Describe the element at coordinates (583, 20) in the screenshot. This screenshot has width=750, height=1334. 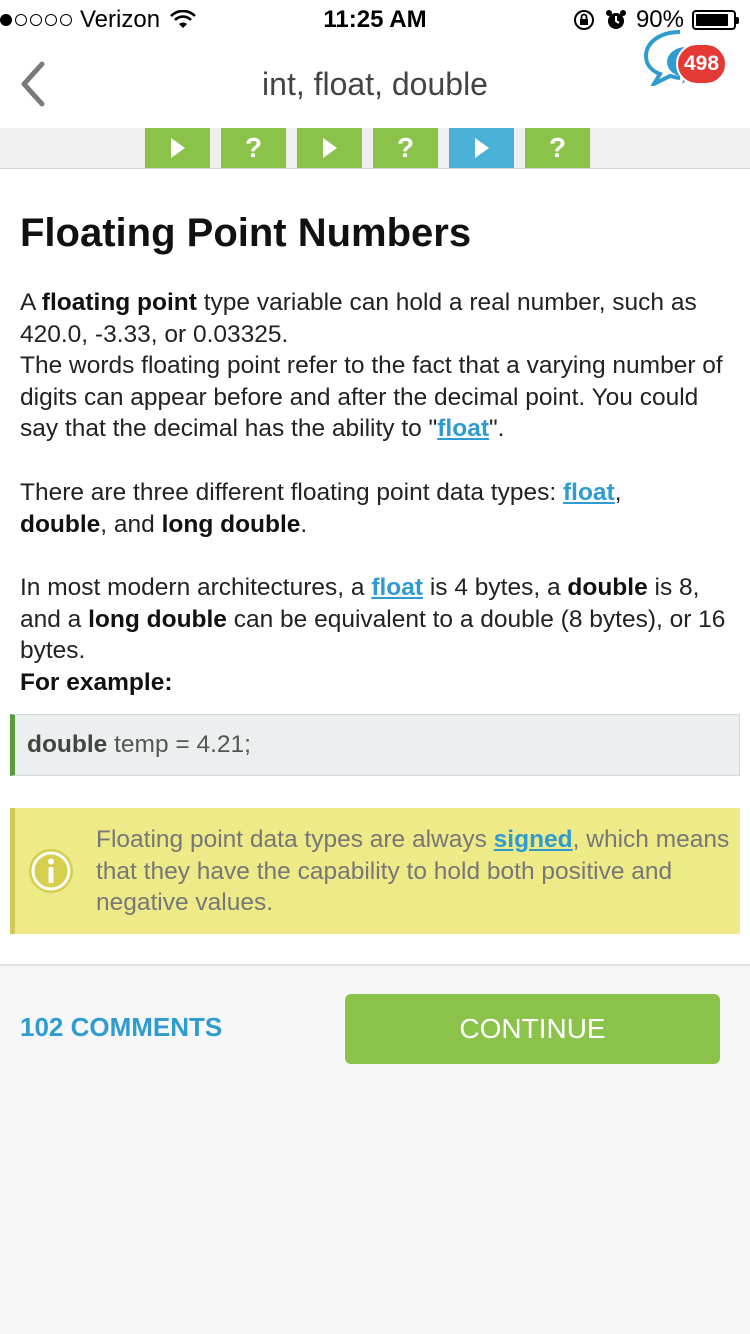
I see `rotation-lock-icon` at that location.